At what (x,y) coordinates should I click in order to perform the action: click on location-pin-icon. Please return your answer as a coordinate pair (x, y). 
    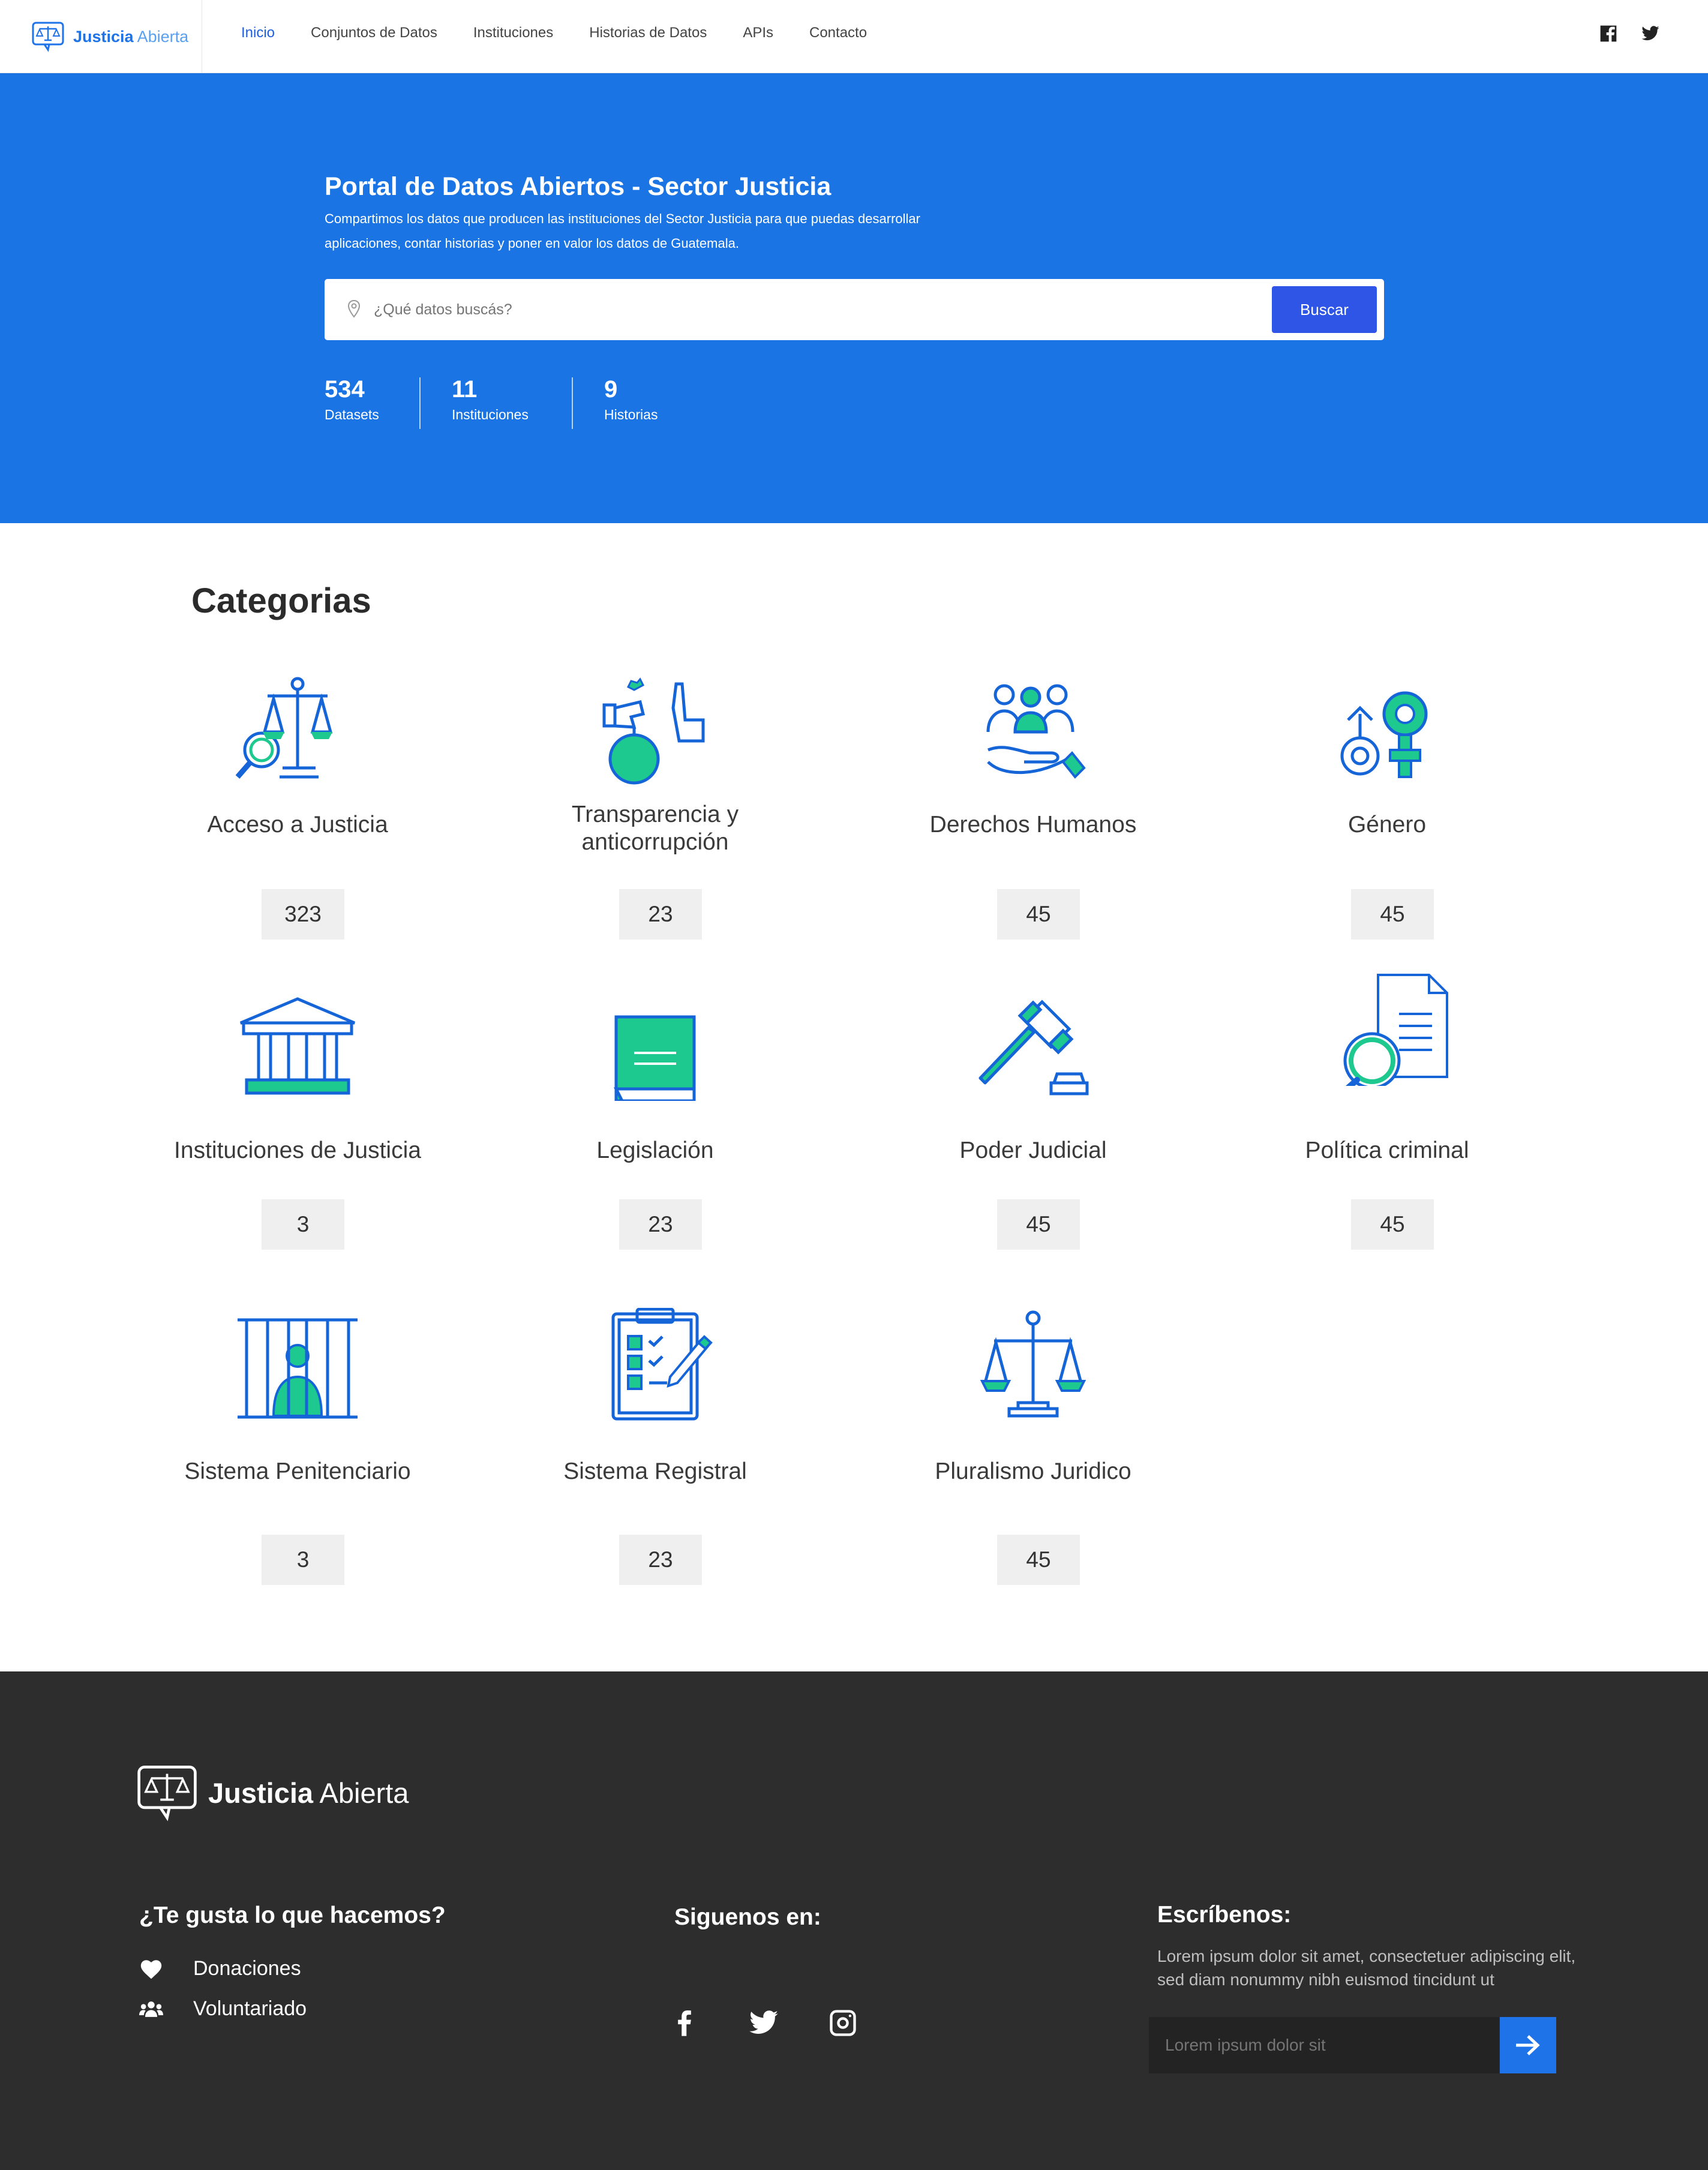
    Looking at the image, I should click on (354, 308).